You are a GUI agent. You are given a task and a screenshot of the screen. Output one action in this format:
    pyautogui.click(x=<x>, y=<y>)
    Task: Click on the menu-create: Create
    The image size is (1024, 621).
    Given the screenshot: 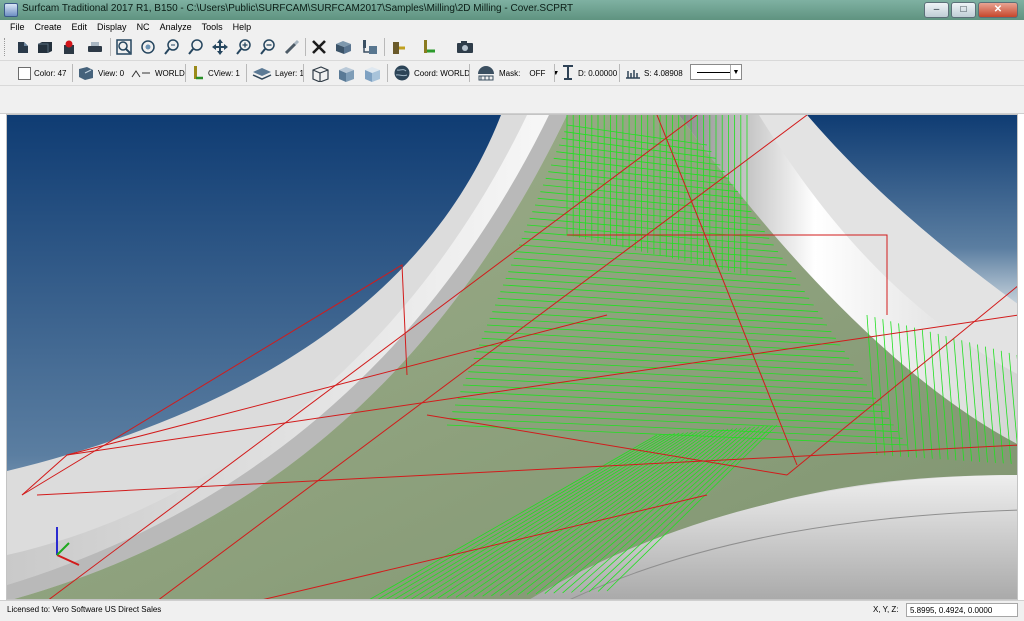 What is the action you would take?
    pyautogui.click(x=48, y=27)
    